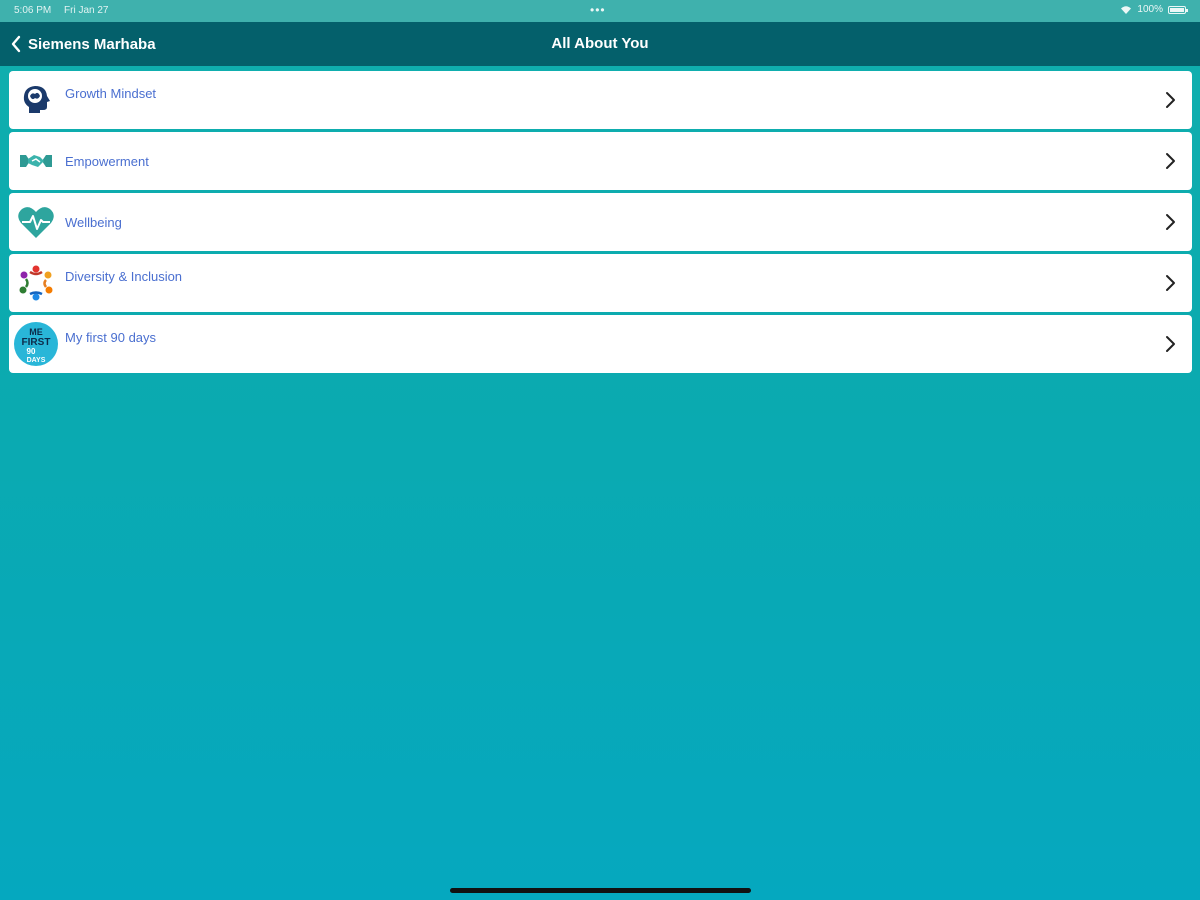 The image size is (1200, 900). Describe the element at coordinates (33, 10) in the screenshot. I see `status-time: 5:06 PM` at that location.